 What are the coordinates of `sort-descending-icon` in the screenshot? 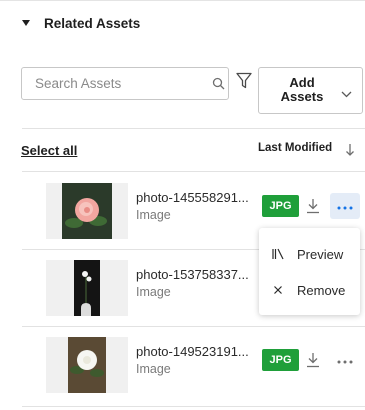 It's located at (350, 152).